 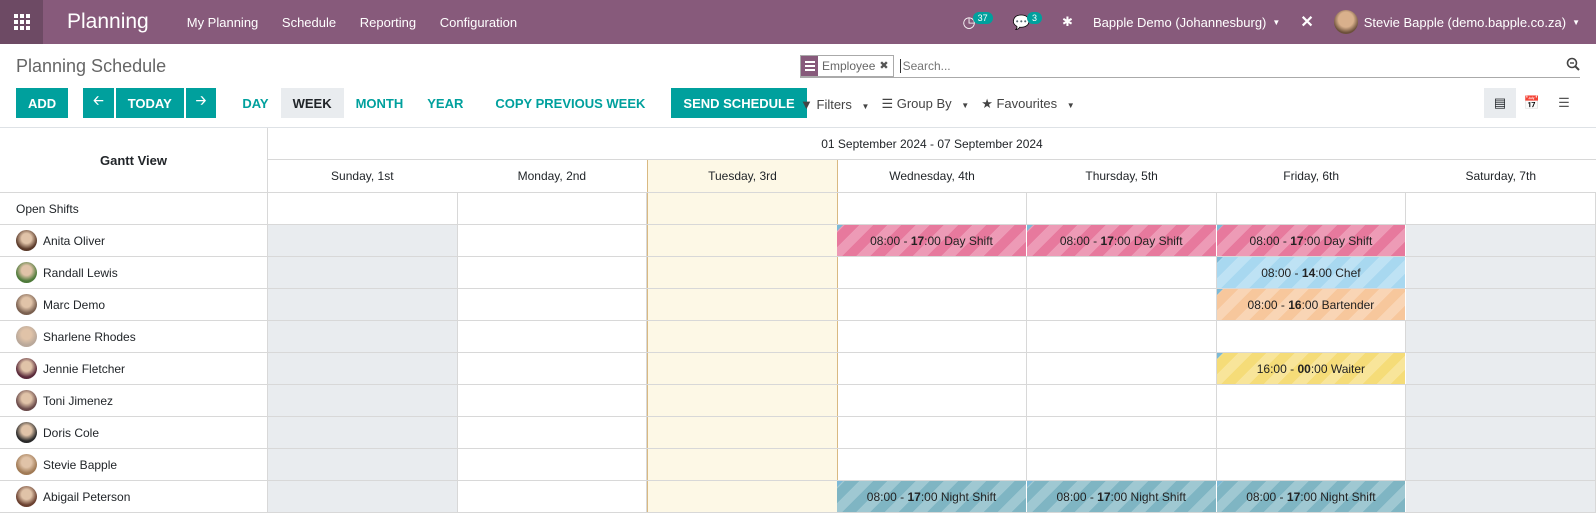 What do you see at coordinates (1532, 103) in the screenshot?
I see `calendar-view-button: 📅` at bounding box center [1532, 103].